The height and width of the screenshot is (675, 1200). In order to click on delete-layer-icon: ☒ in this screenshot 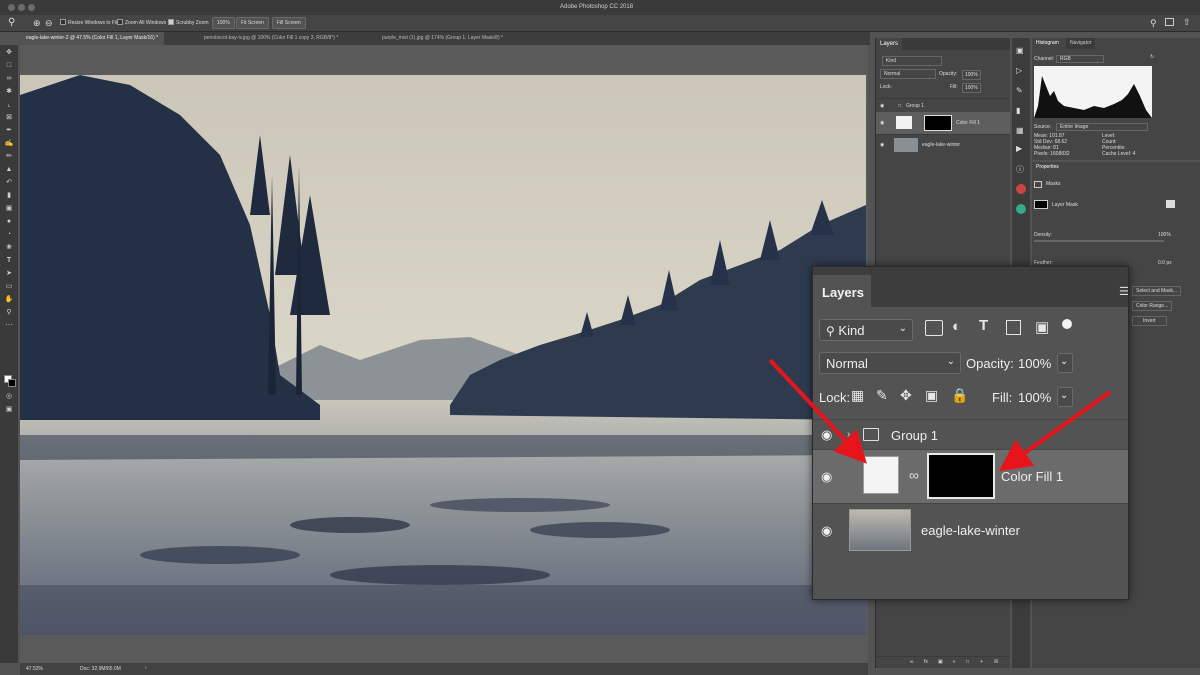, I will do `click(996, 662)`.